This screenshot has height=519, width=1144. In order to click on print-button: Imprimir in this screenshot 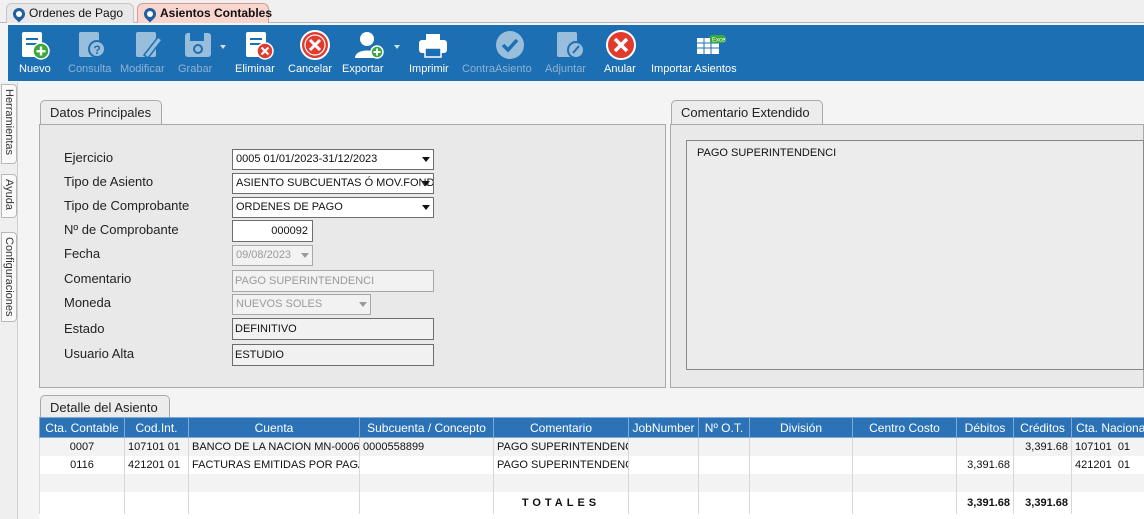, I will do `click(430, 53)`.